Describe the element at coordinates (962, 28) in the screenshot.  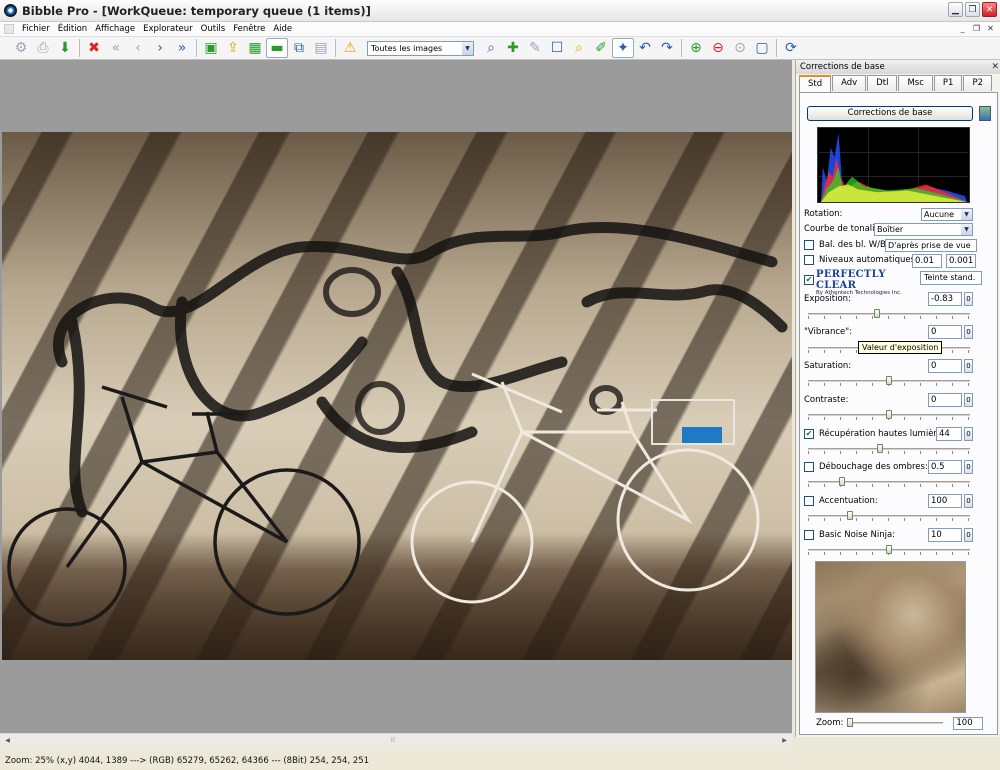
I see `mdi-minimize-button: _` at that location.